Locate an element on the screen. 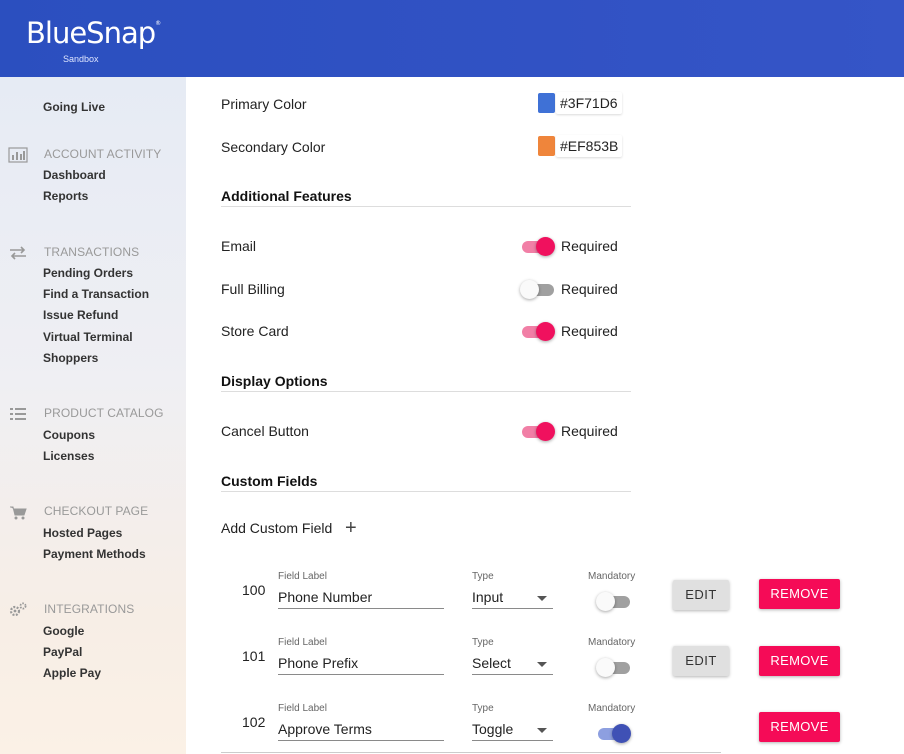  environment-label: Sandbox is located at coordinates (81, 59).